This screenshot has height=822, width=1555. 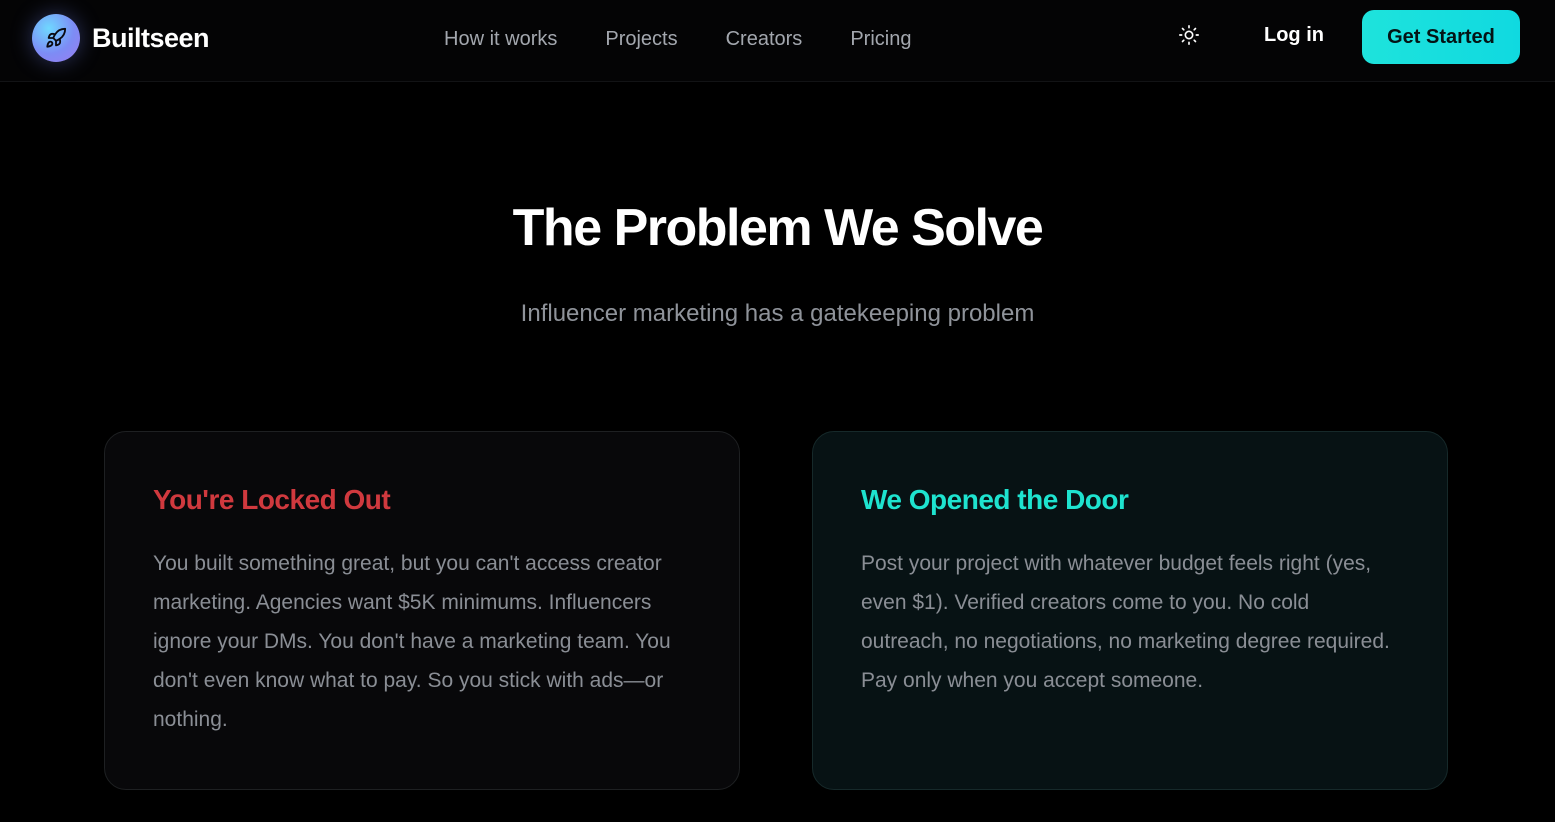 What do you see at coordinates (151, 37) in the screenshot?
I see `logo-text: Builtseen` at bounding box center [151, 37].